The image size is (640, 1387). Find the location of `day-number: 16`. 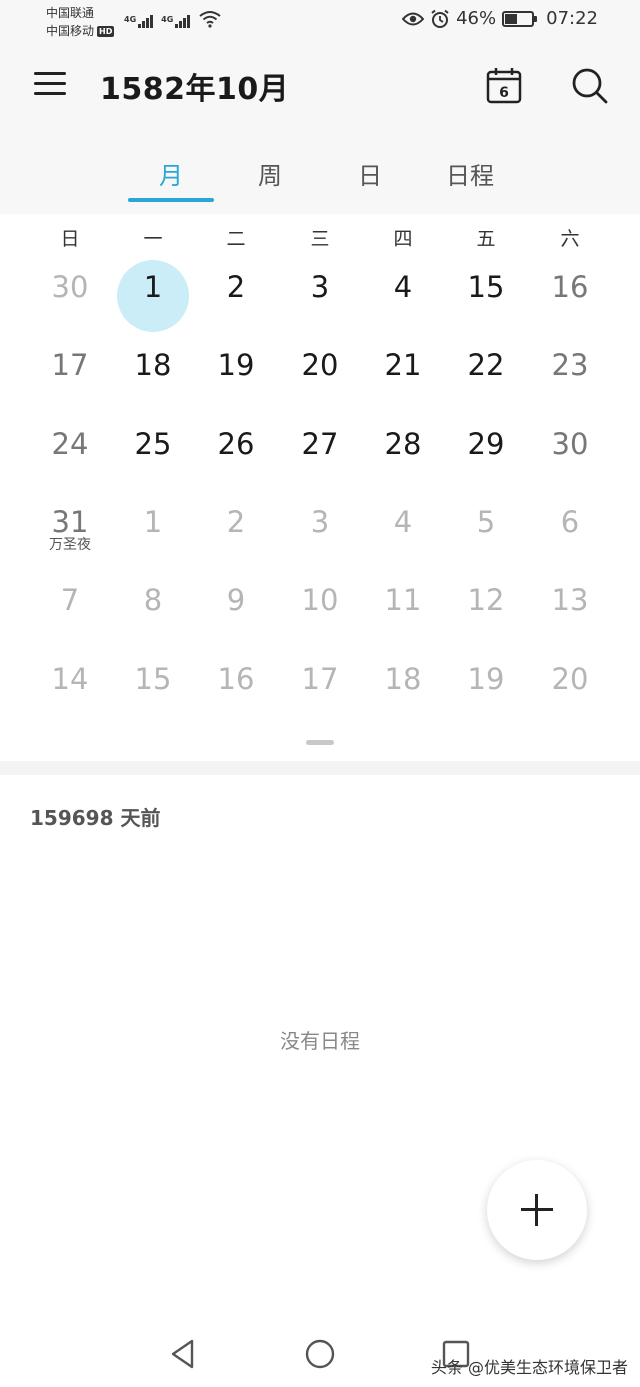

day-number: 16 is located at coordinates (236, 678).